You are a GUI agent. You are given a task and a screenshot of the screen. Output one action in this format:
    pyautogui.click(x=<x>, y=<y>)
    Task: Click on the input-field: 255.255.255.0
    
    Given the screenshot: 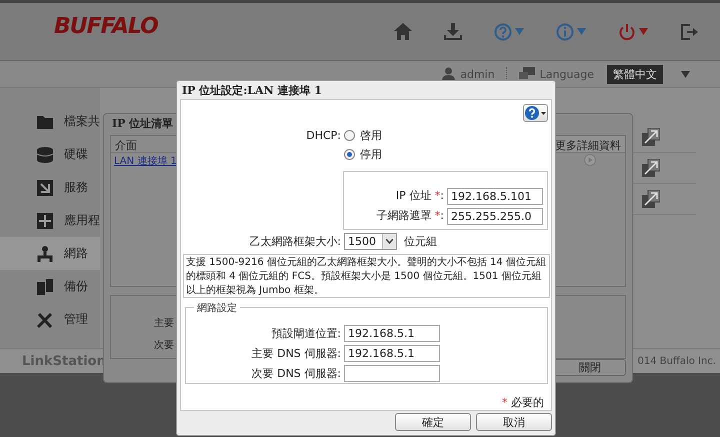 What is the action you would take?
    pyautogui.click(x=495, y=216)
    